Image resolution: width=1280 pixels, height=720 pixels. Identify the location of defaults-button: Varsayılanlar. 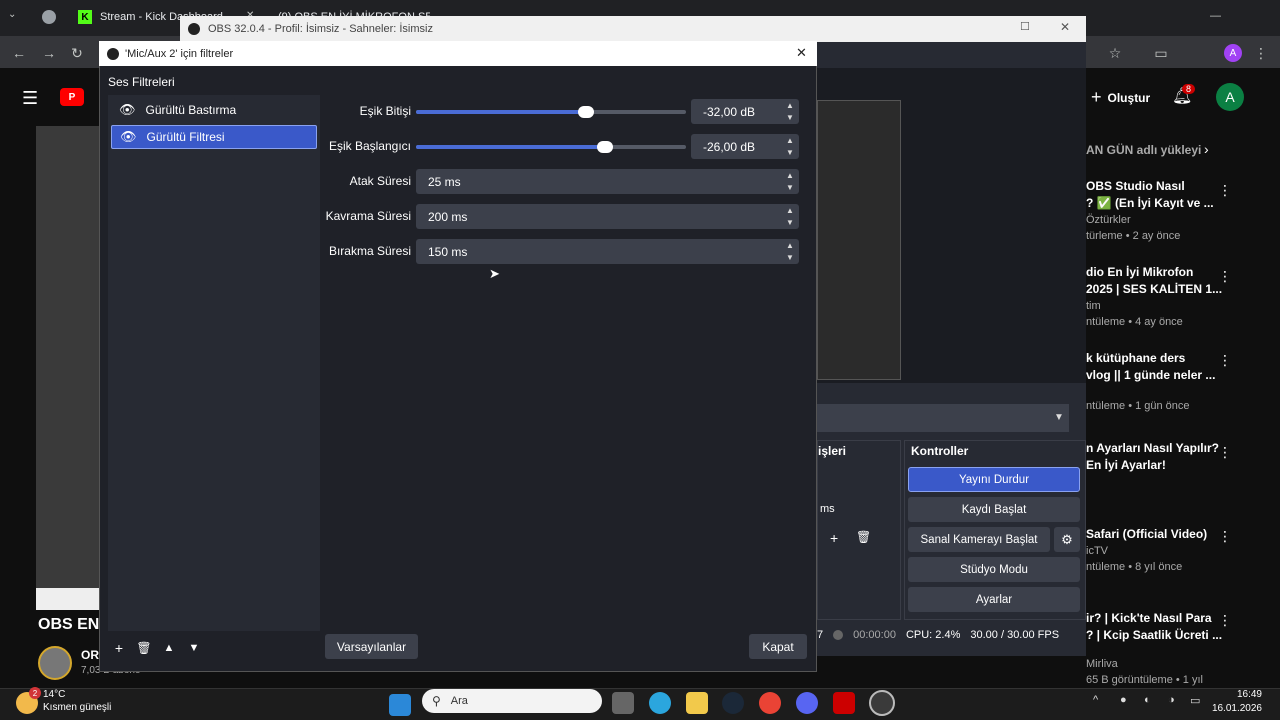
(371, 646).